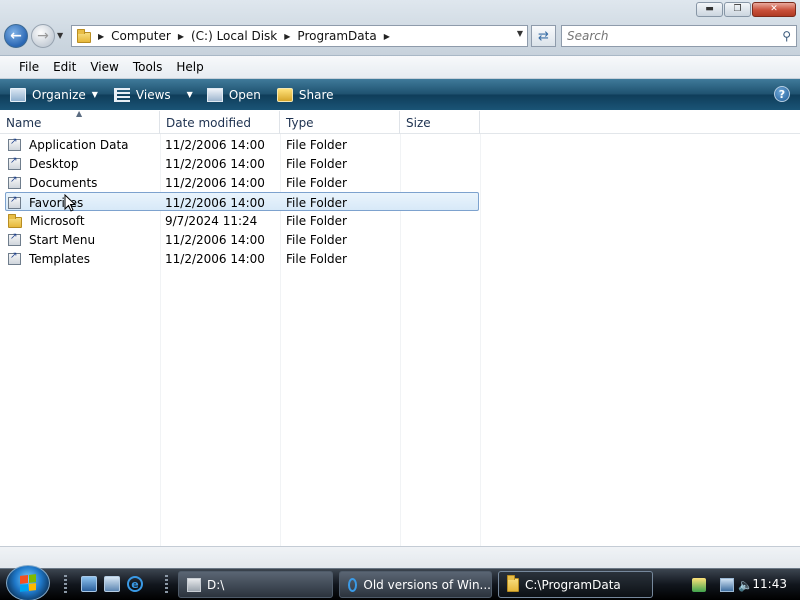 This screenshot has width=800, height=600. Describe the element at coordinates (573, 584) in the screenshot. I see `taskbar-button-label: C:\ProgramData` at that location.